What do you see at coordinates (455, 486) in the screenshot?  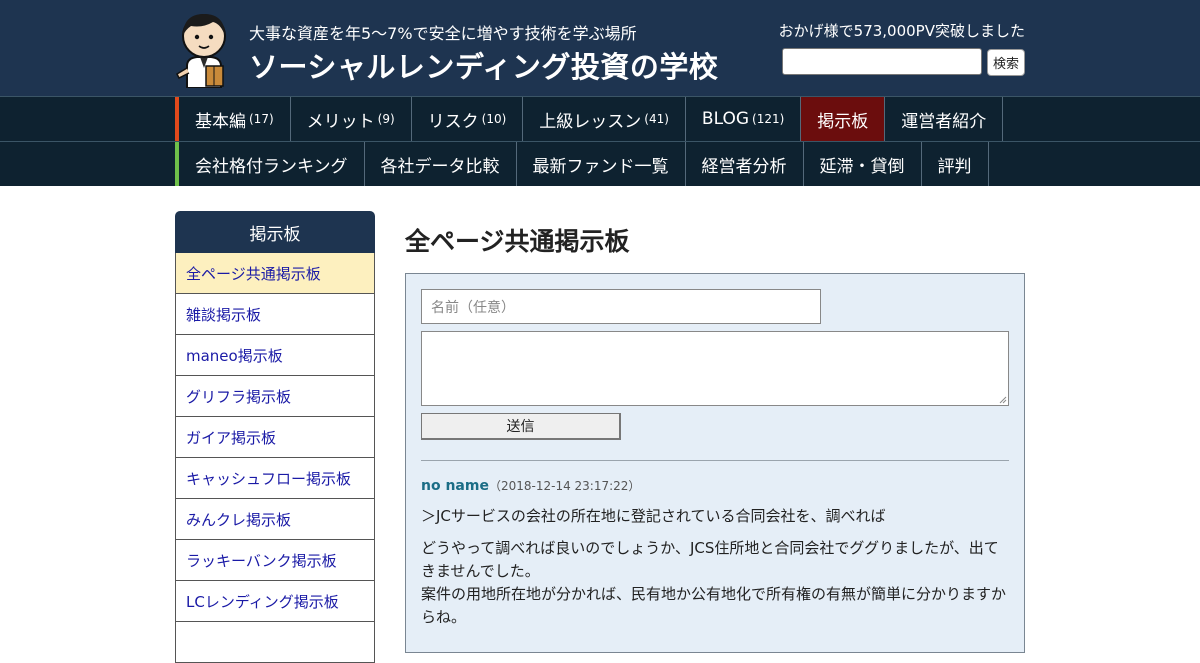 I see `post-author: no name` at bounding box center [455, 486].